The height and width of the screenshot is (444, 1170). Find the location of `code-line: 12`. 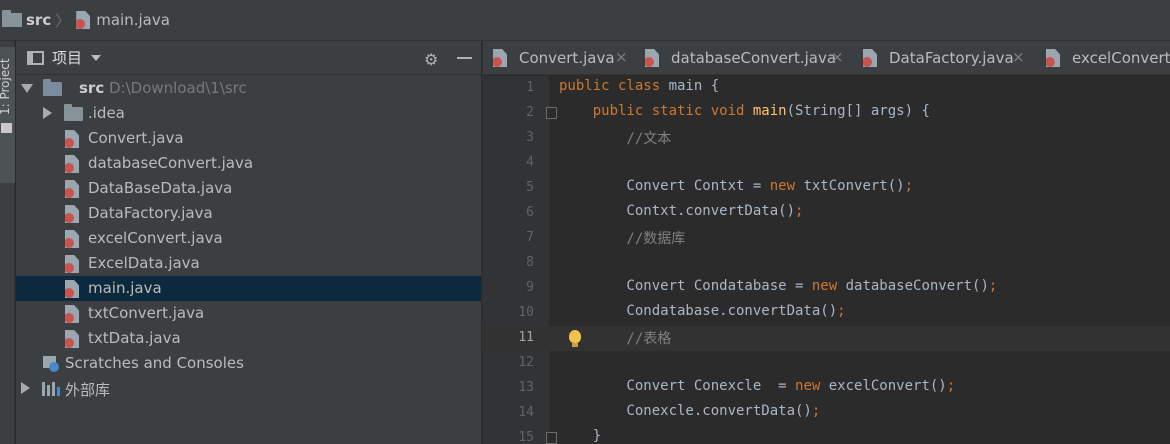

code-line: 12 is located at coordinates (826, 363).